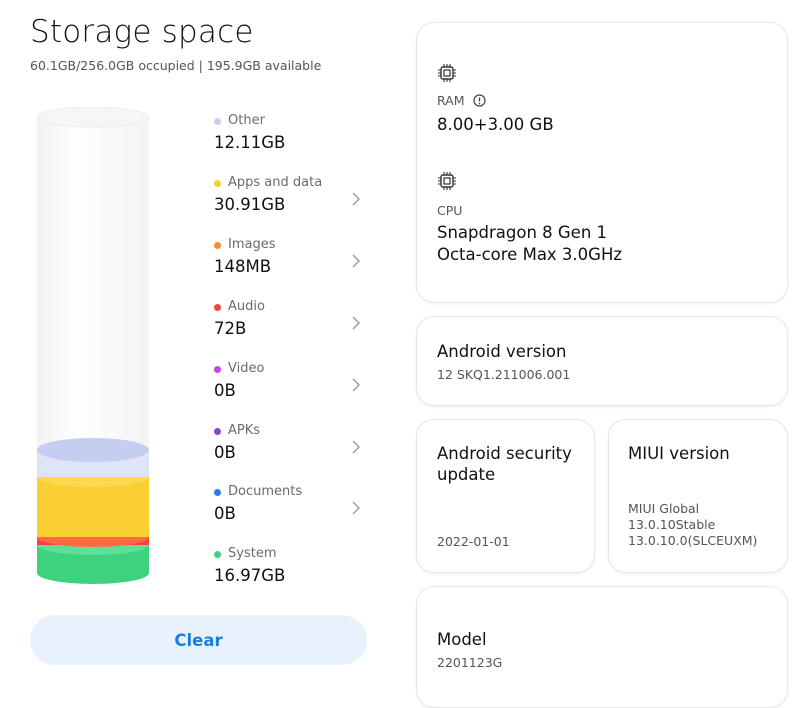  What do you see at coordinates (522, 232) in the screenshot?
I see `cpu-name: Snapdragon 8 Gen 1` at bounding box center [522, 232].